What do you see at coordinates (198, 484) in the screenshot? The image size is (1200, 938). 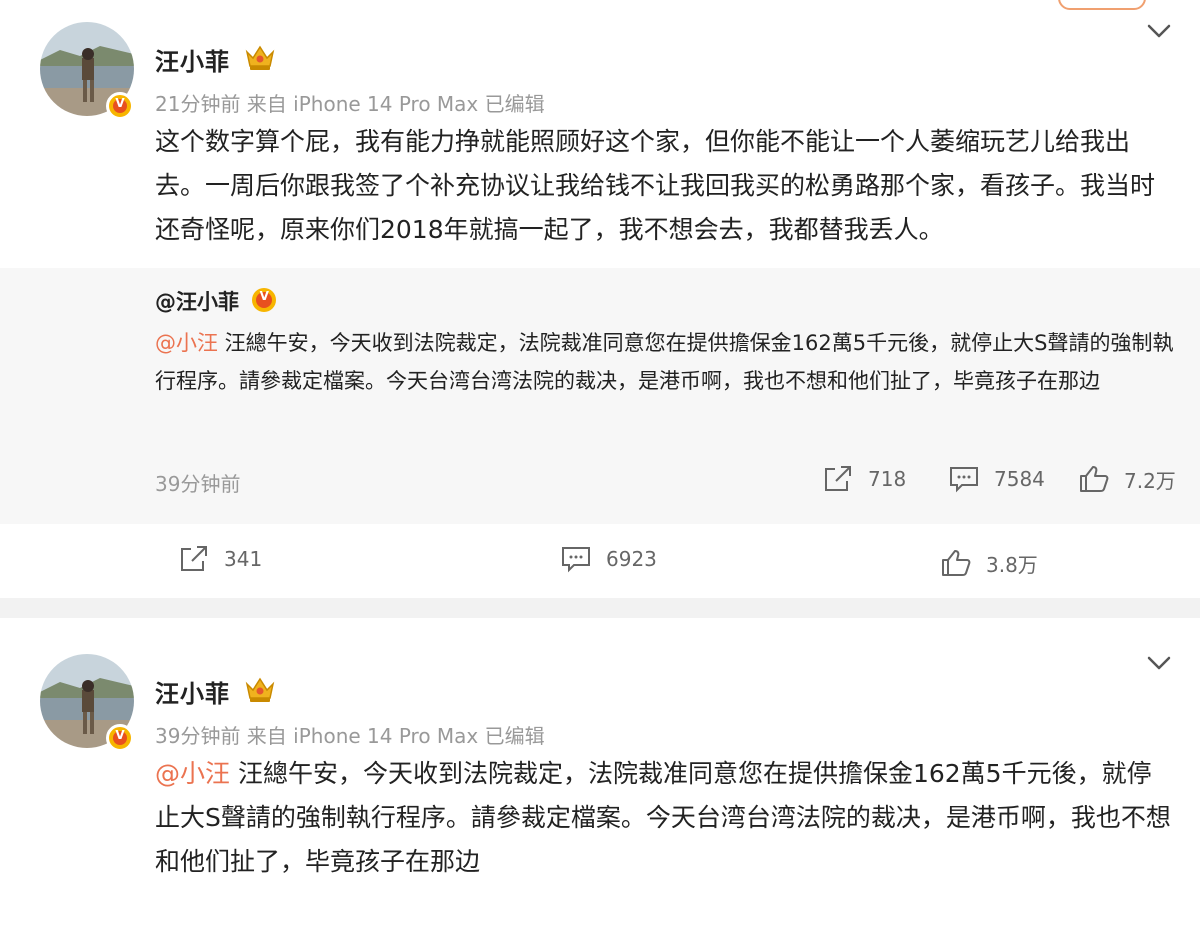 I see `repost-time: 39分钟前` at bounding box center [198, 484].